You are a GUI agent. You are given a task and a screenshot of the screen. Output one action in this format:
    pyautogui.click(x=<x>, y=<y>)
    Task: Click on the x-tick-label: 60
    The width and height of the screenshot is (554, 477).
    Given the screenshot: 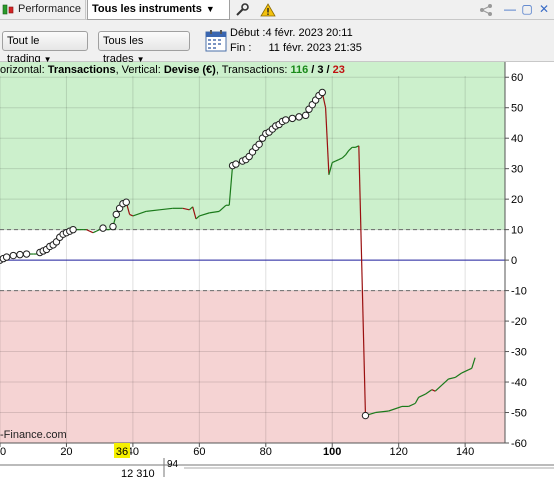 What is the action you would take?
    pyautogui.click(x=199, y=452)
    